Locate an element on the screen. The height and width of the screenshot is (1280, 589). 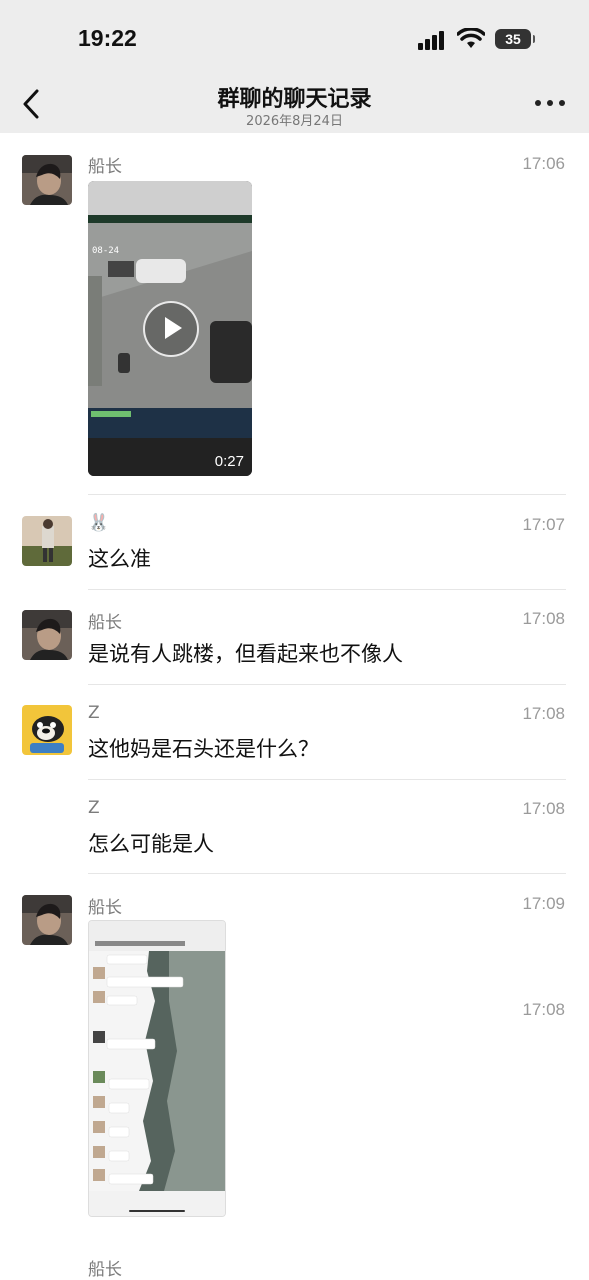
battery-icon: 35 is located at coordinates (515, 39).